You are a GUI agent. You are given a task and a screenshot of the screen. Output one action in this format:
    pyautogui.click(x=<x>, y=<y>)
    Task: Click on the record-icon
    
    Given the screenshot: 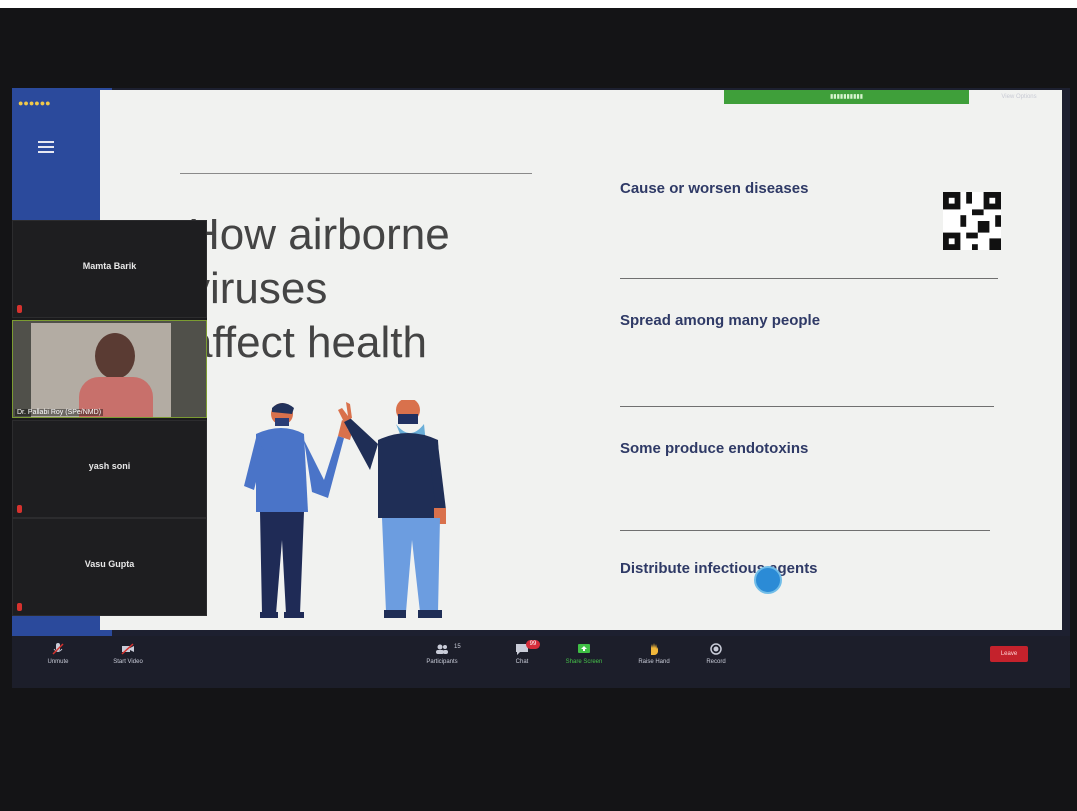 What is the action you would take?
    pyautogui.click(x=716, y=649)
    